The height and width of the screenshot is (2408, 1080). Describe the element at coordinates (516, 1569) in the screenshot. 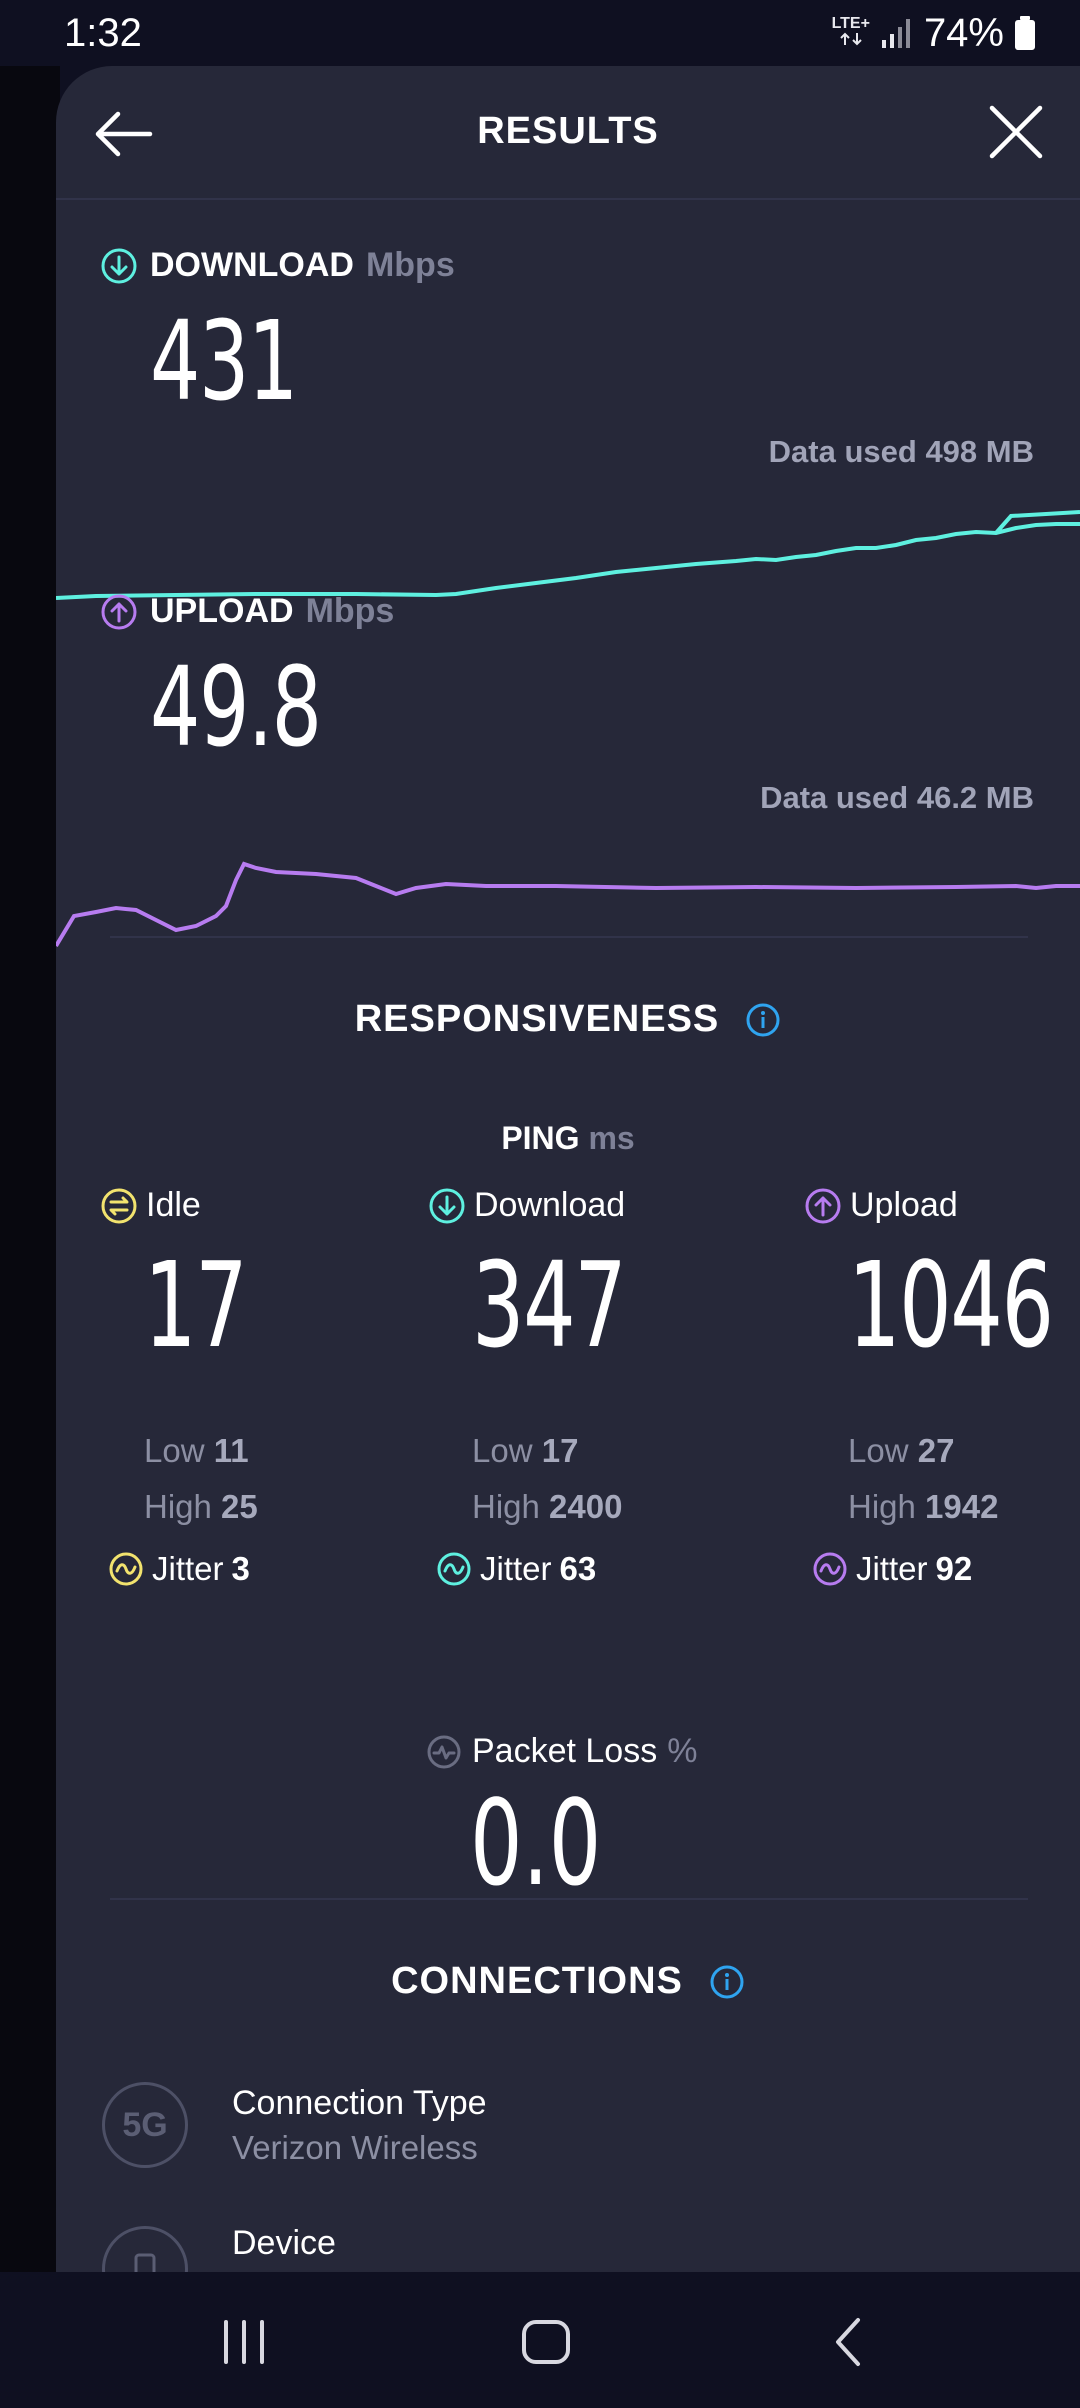

I see `ping-download-jitter: Jitter 63` at that location.